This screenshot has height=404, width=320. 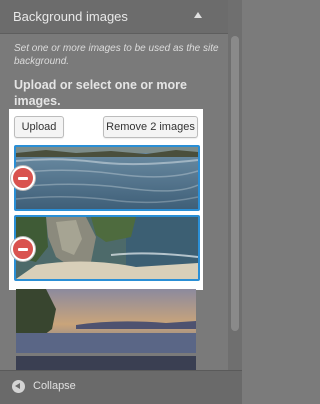 What do you see at coordinates (70, 16) in the screenshot?
I see `section-title: Background images` at bounding box center [70, 16].